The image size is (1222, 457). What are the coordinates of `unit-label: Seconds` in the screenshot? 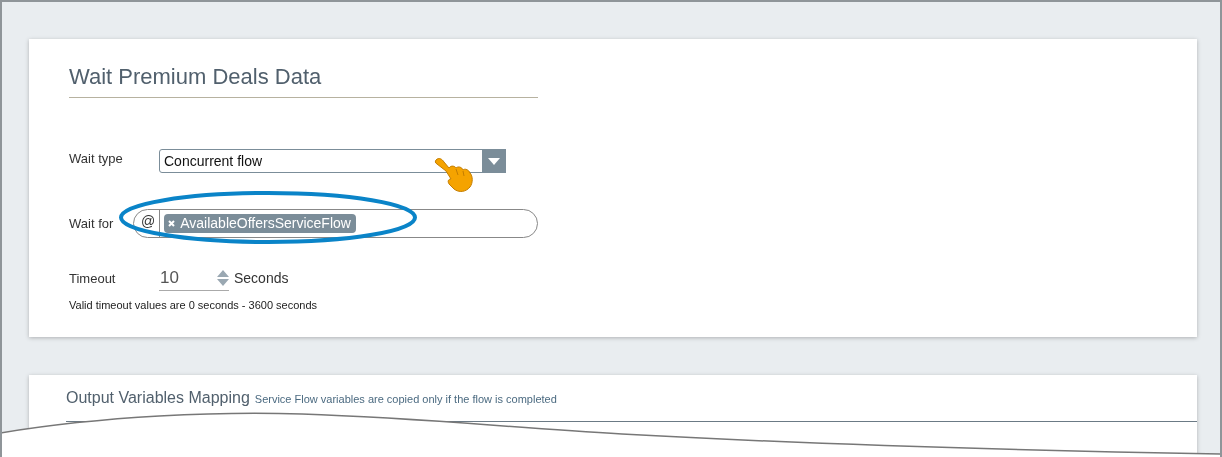 It's located at (261, 278).